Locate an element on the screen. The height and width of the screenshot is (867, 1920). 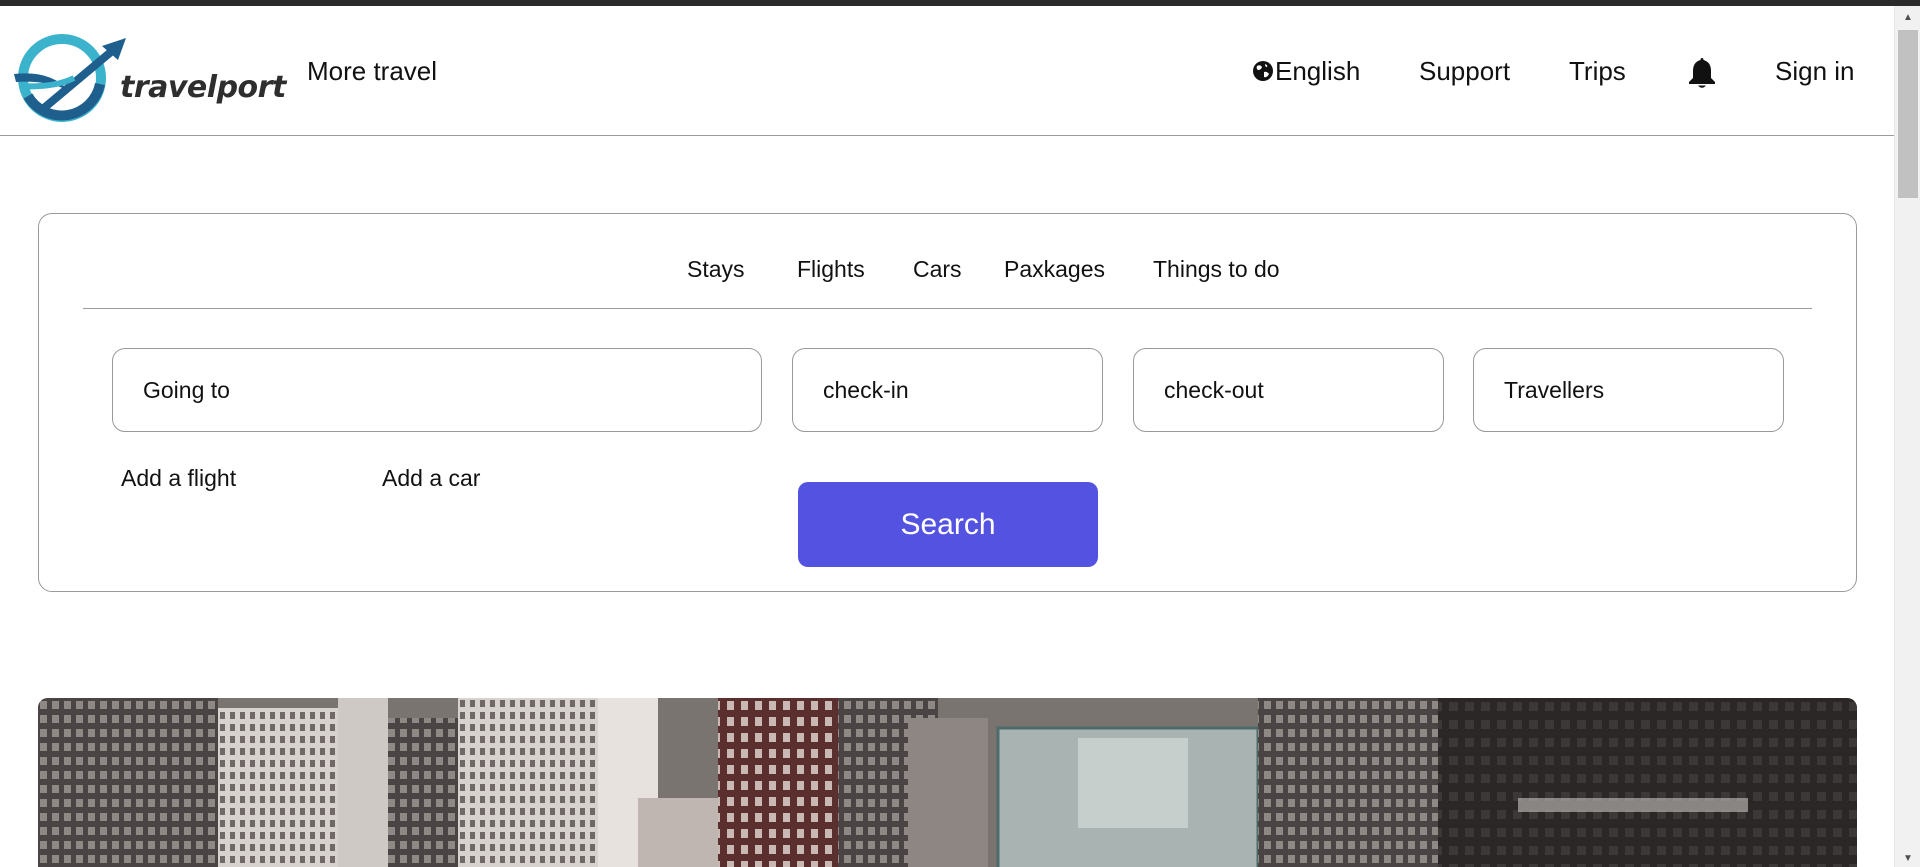
trips-link: Trips is located at coordinates (1597, 71).